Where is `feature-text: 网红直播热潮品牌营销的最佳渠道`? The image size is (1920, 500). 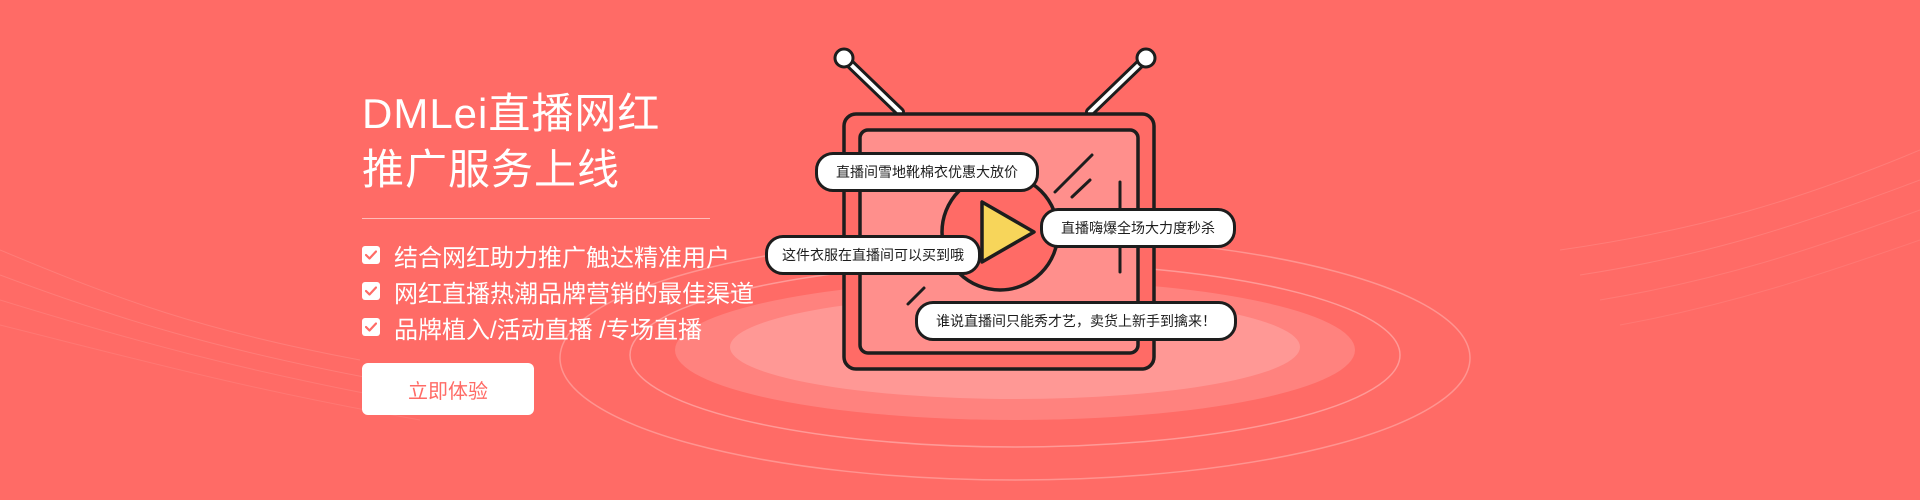
feature-text: 网红直播热潮品牌营销的最佳渠道 is located at coordinates (574, 294).